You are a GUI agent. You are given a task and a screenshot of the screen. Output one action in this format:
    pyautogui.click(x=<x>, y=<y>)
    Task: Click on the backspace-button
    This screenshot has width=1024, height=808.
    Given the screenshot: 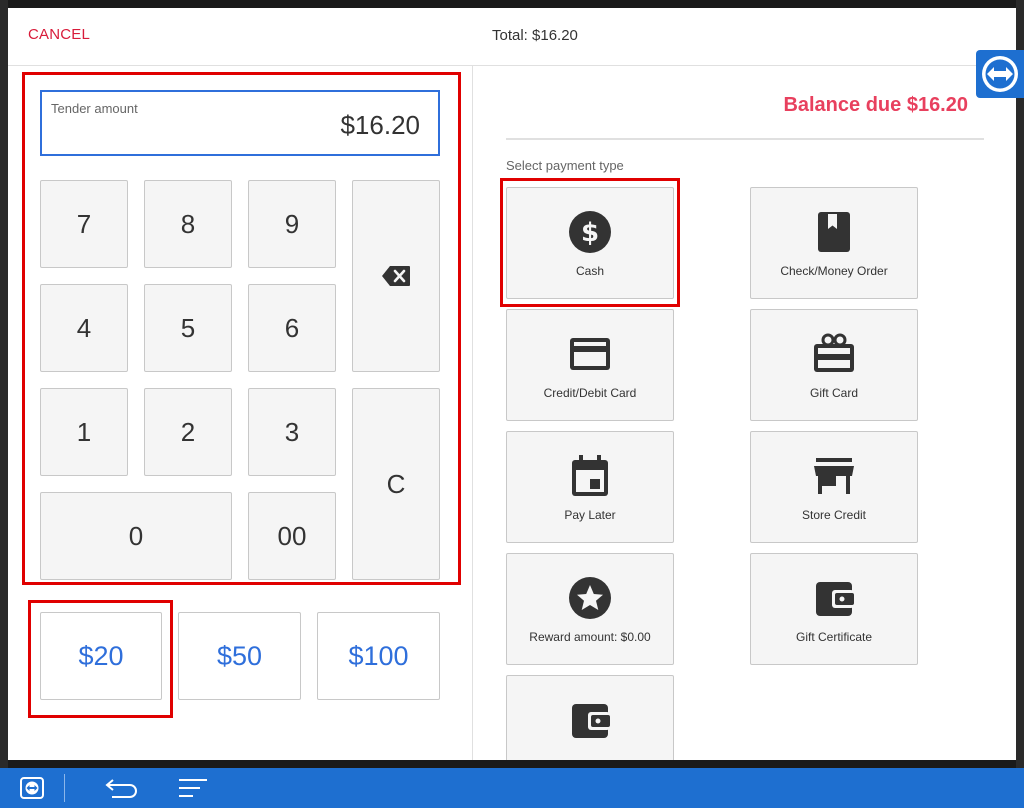 What is the action you would take?
    pyautogui.click(x=396, y=276)
    